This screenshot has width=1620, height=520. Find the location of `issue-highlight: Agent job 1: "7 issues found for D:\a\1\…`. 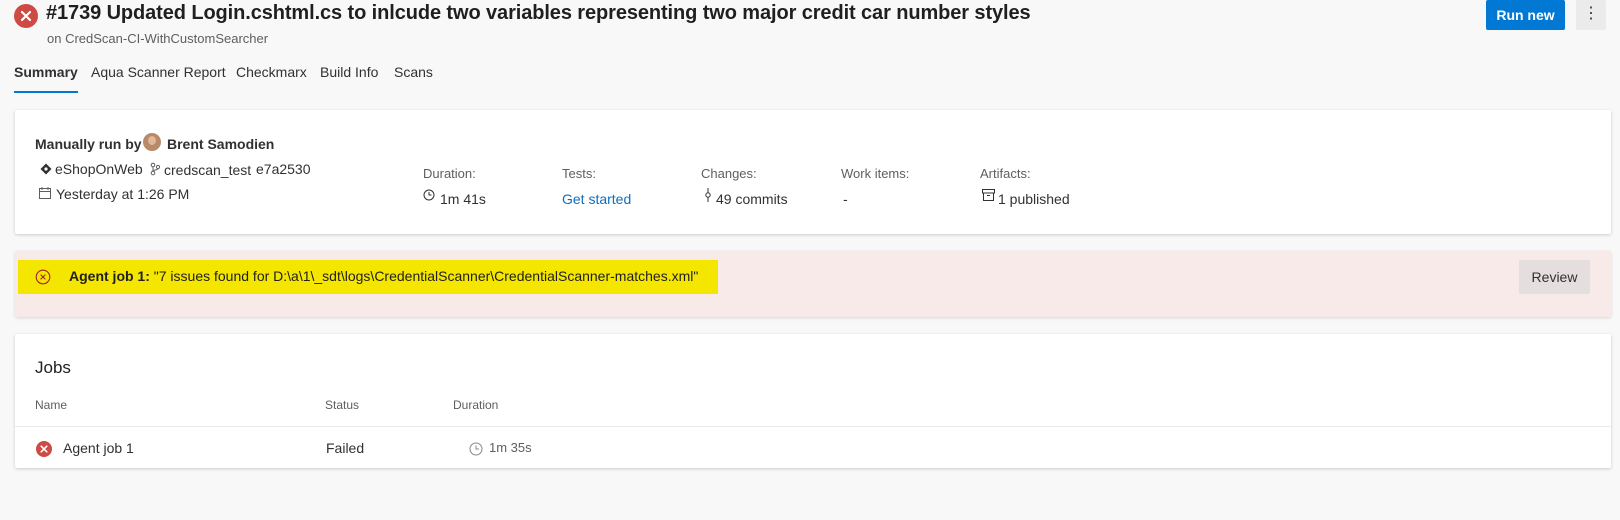

issue-highlight: Agent job 1: "7 issues found for D:\a\1\… is located at coordinates (368, 277).